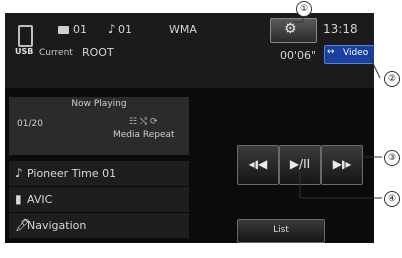 This screenshot has height=258, width=402. I want to click on callout-4: ④, so click(392, 199).